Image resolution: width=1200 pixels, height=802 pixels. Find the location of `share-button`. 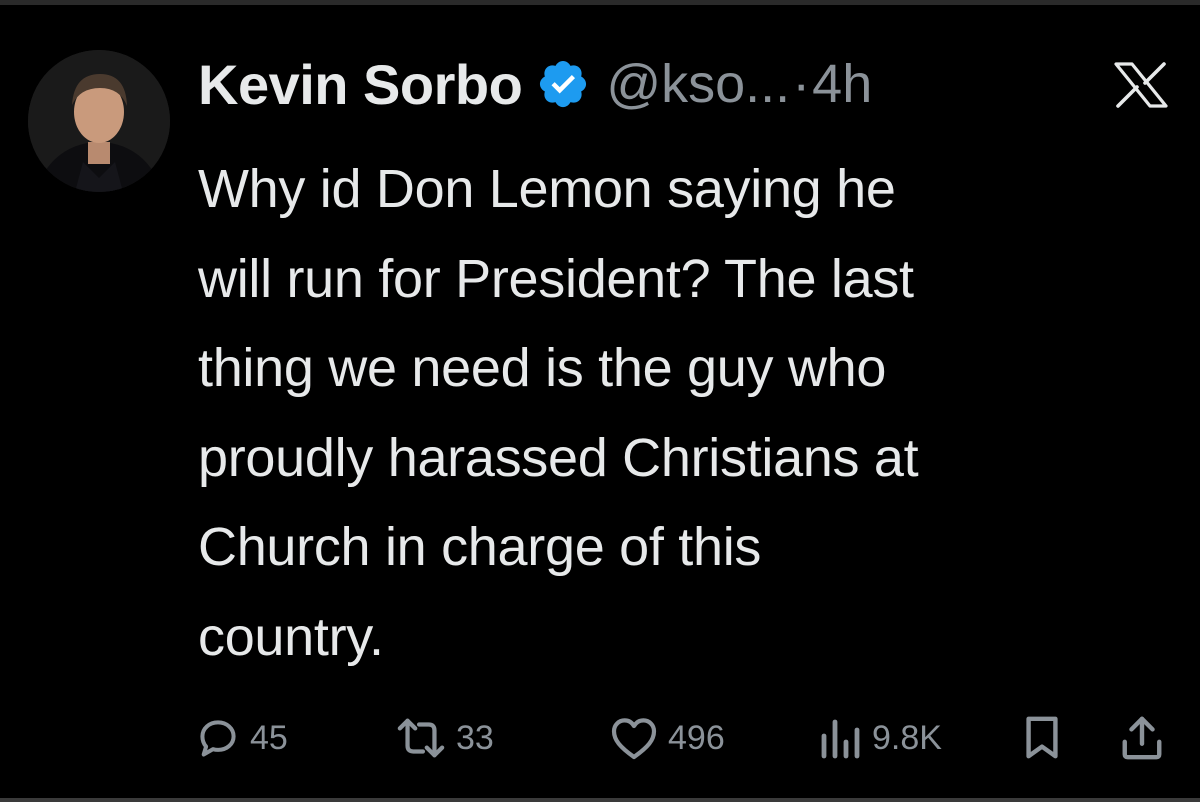

share-button is located at coordinates (1142, 738).